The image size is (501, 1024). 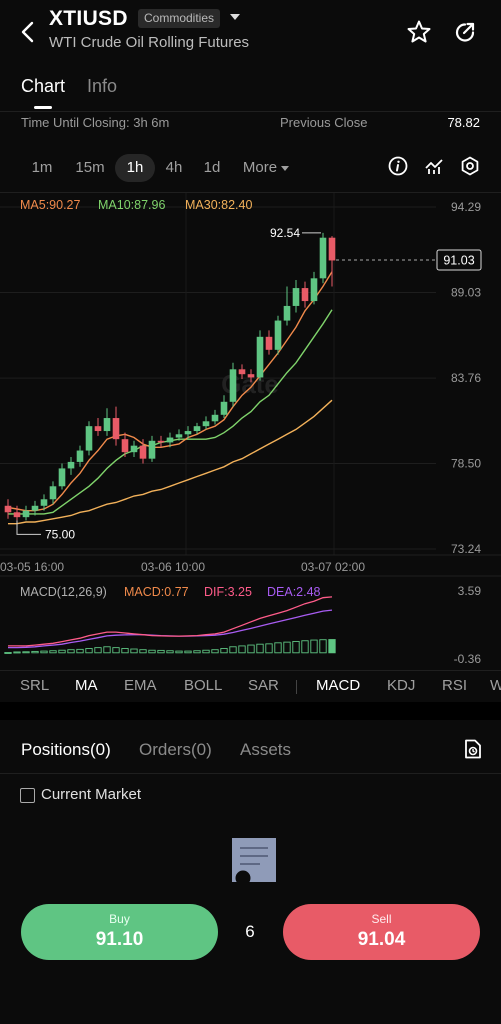 What do you see at coordinates (170, 621) in the screenshot?
I see `dif-line` at bounding box center [170, 621].